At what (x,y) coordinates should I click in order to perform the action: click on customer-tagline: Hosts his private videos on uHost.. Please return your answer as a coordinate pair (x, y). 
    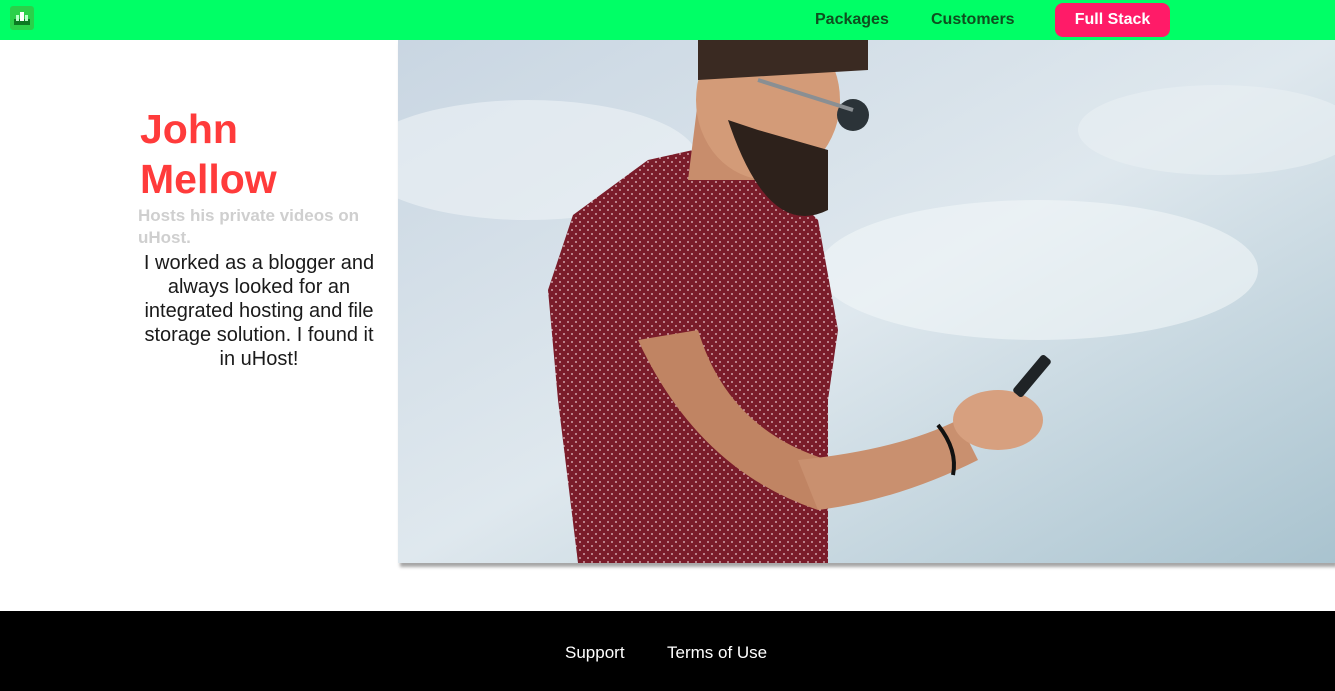
    Looking at the image, I should click on (249, 226).